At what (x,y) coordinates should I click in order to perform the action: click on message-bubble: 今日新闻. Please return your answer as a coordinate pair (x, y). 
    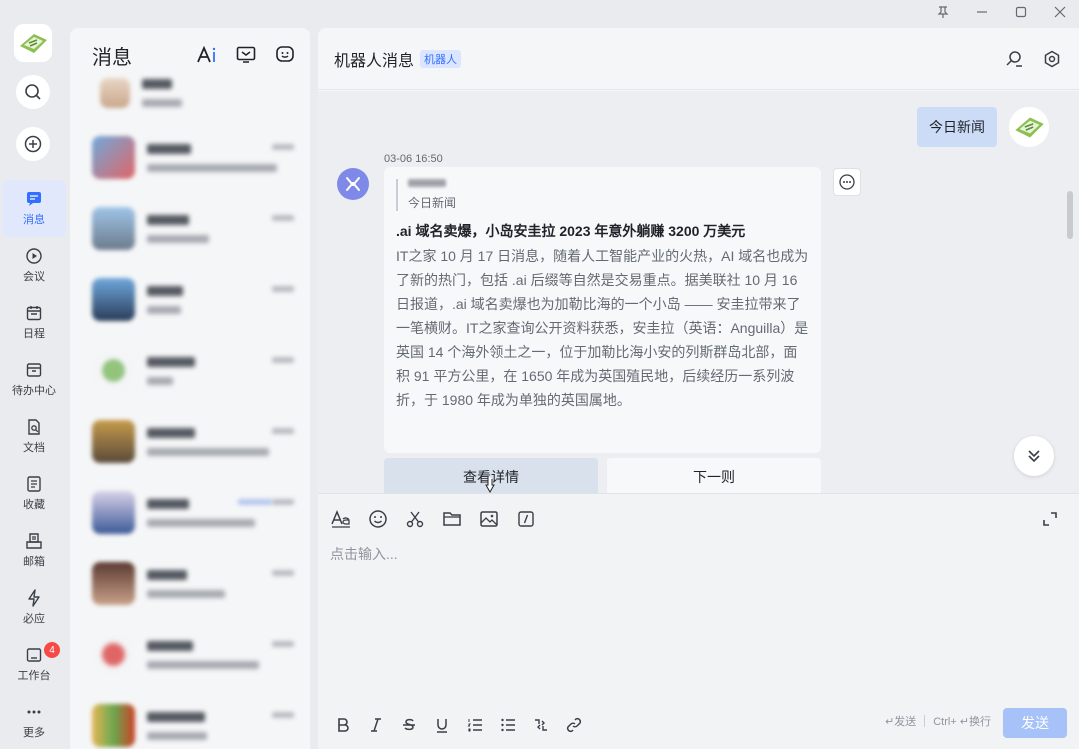
    Looking at the image, I should click on (957, 127).